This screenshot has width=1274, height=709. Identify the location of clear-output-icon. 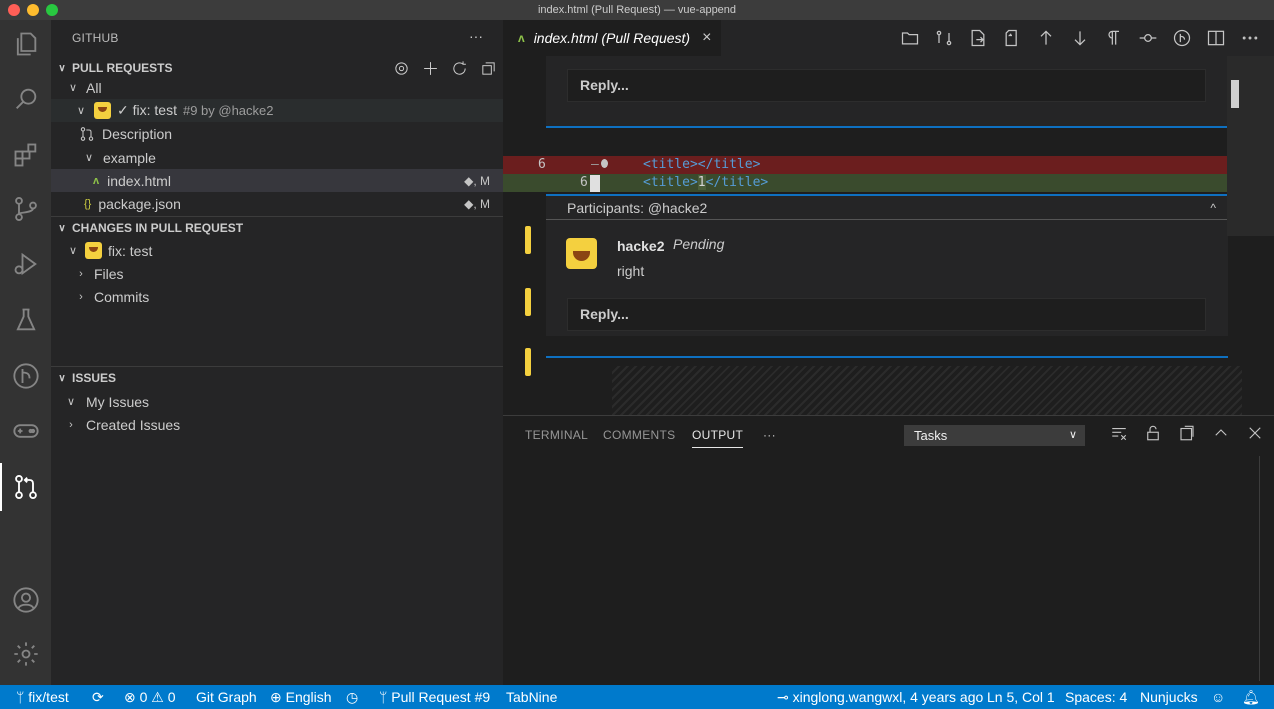
(1119, 433).